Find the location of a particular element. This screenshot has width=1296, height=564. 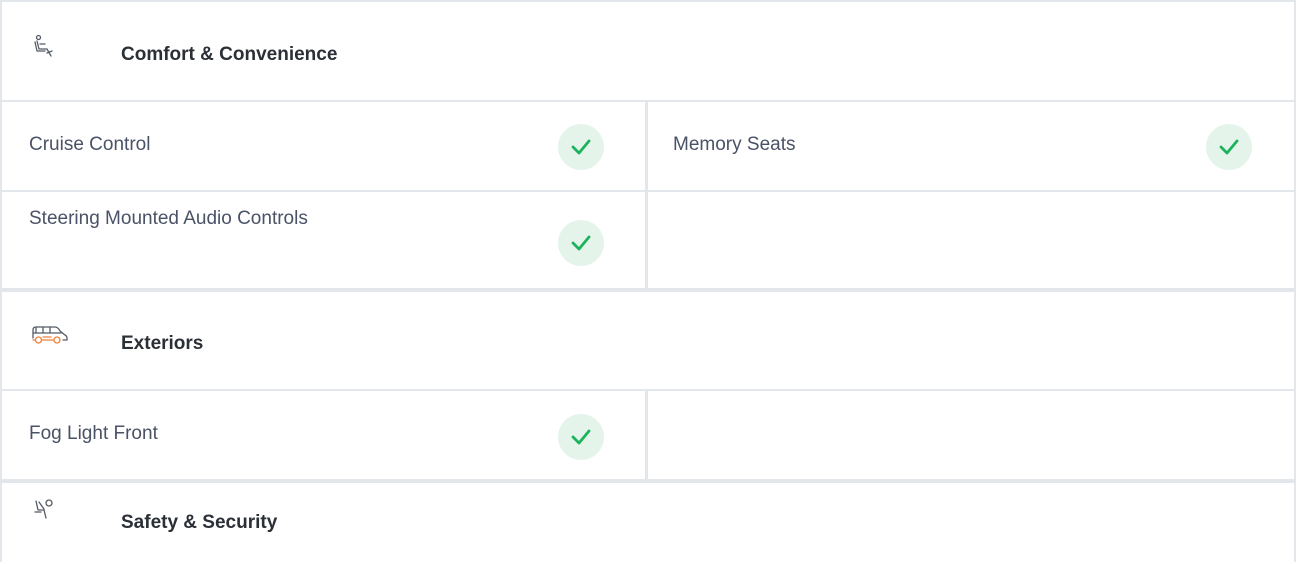

feature-label: Steering Mounted Audio Controls is located at coordinates (168, 218).